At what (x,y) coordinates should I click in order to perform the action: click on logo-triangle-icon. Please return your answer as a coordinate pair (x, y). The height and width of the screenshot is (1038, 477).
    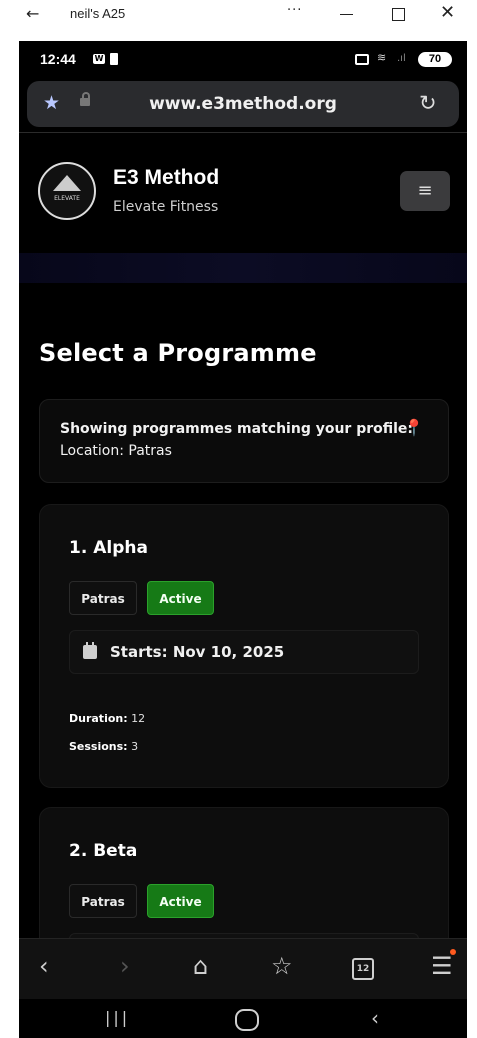
    Looking at the image, I should click on (67, 183).